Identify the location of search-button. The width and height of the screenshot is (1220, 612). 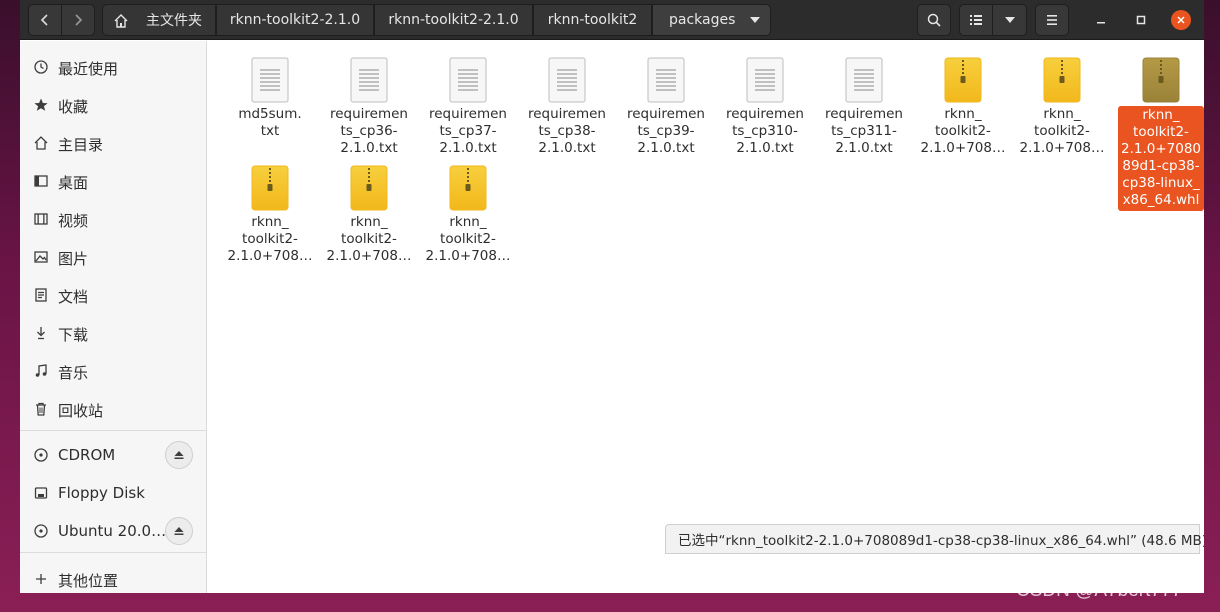
(934, 20).